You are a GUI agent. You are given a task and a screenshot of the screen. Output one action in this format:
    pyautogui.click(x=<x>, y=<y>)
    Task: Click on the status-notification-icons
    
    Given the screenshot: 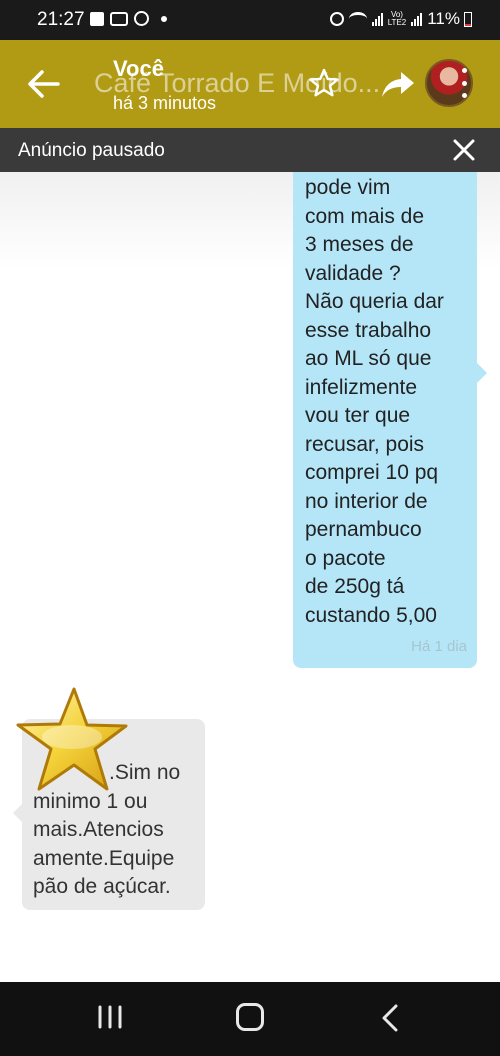 What is the action you would take?
    pyautogui.click(x=128, y=18)
    